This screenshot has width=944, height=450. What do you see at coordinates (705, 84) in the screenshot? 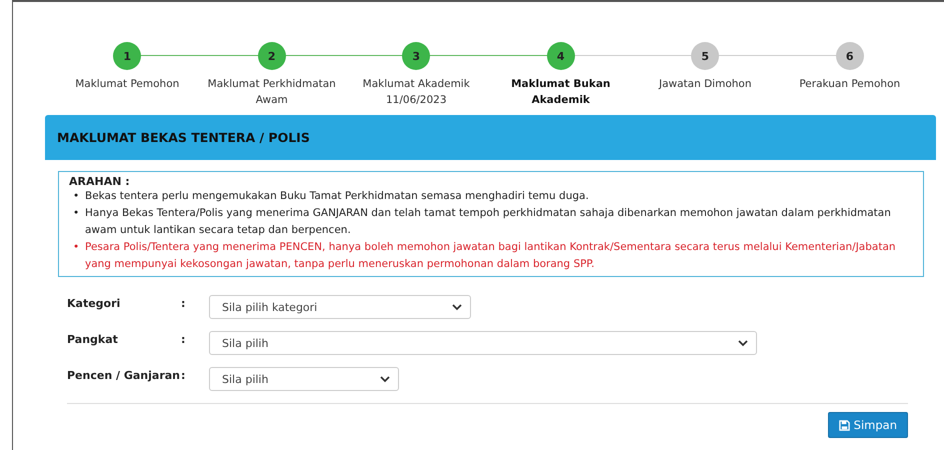
I see `step-label: Jawatan Dimohon` at bounding box center [705, 84].